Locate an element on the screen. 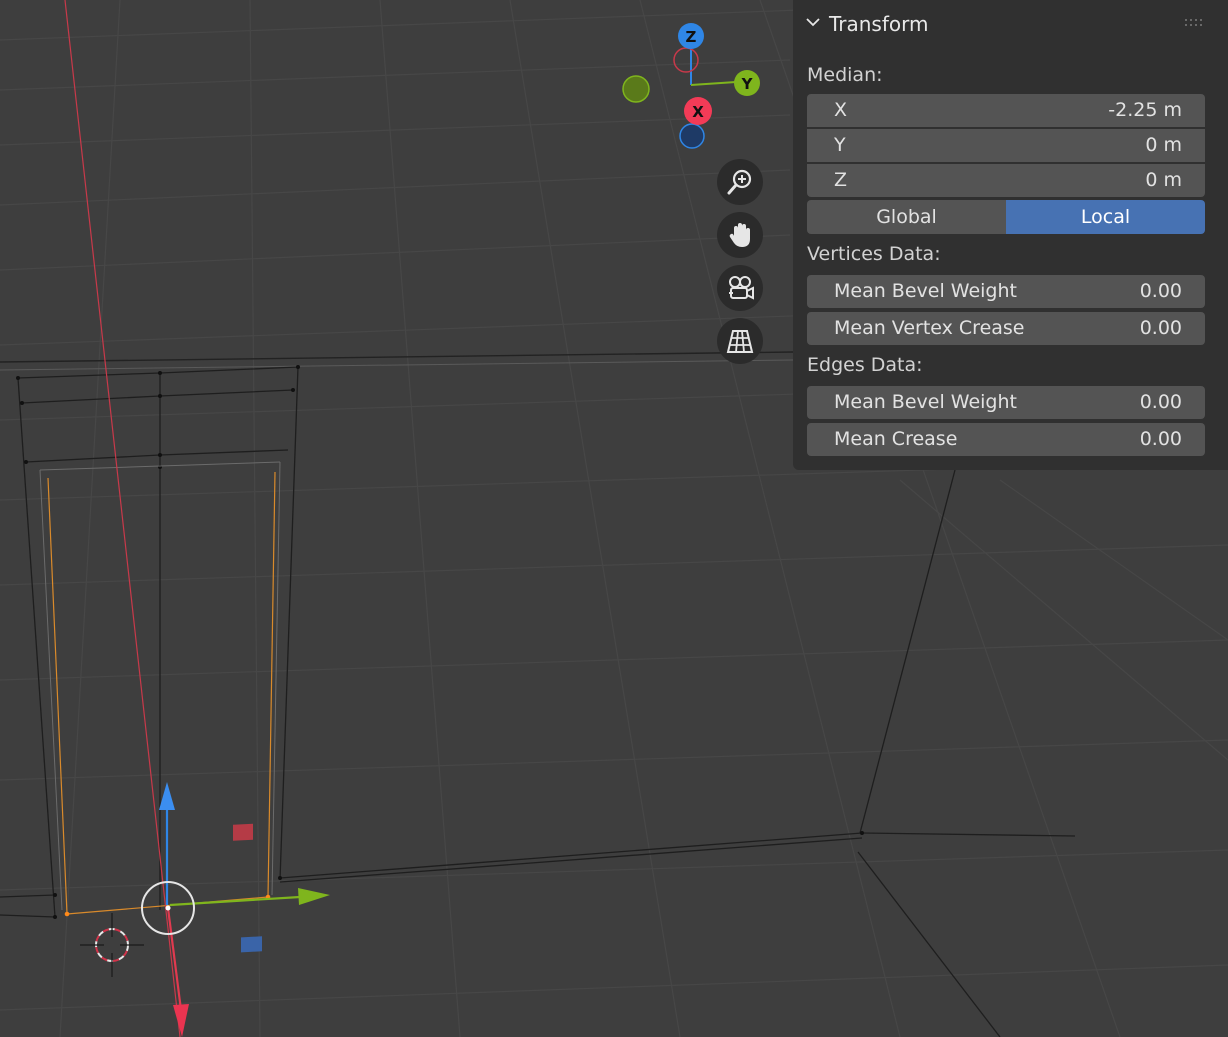  local-toggle-button: Local is located at coordinates (1105, 217).